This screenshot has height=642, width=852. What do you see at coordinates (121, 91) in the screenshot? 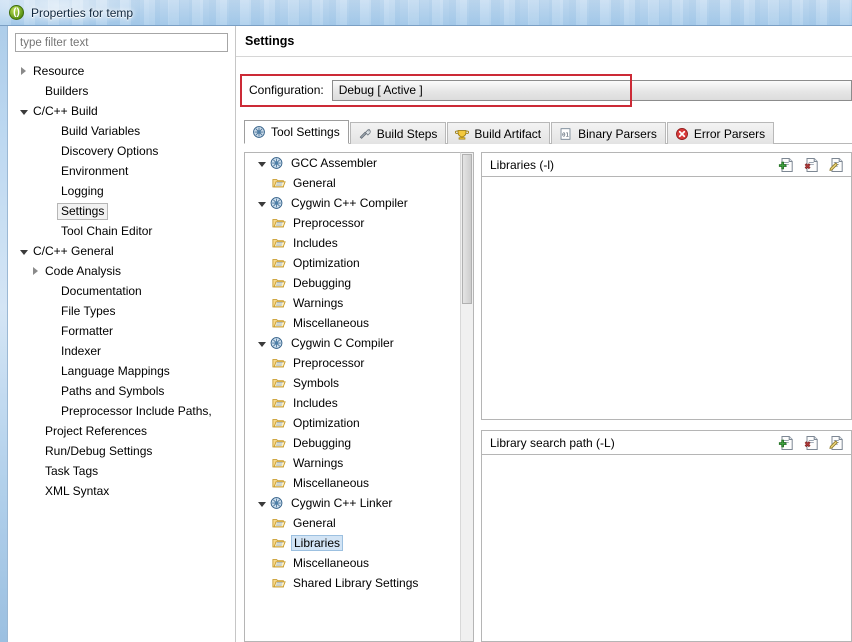
I see `sidebar-item-builders: Builders` at bounding box center [121, 91].